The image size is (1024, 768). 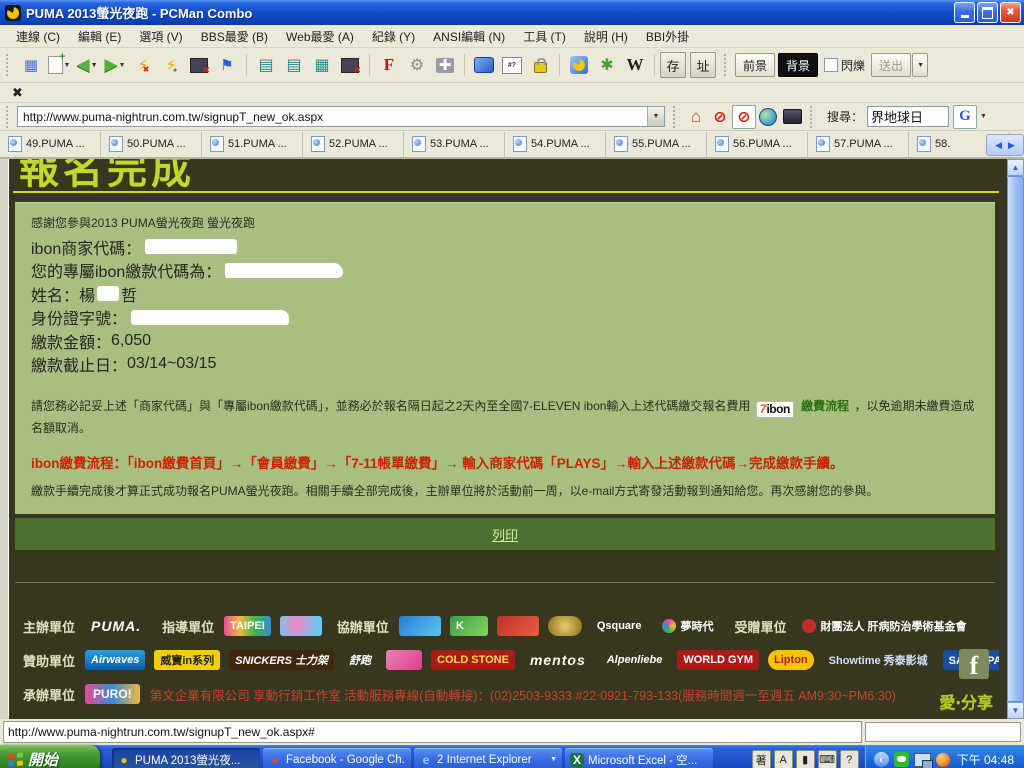 I want to click on window-mode-button, so click(x=484, y=65).